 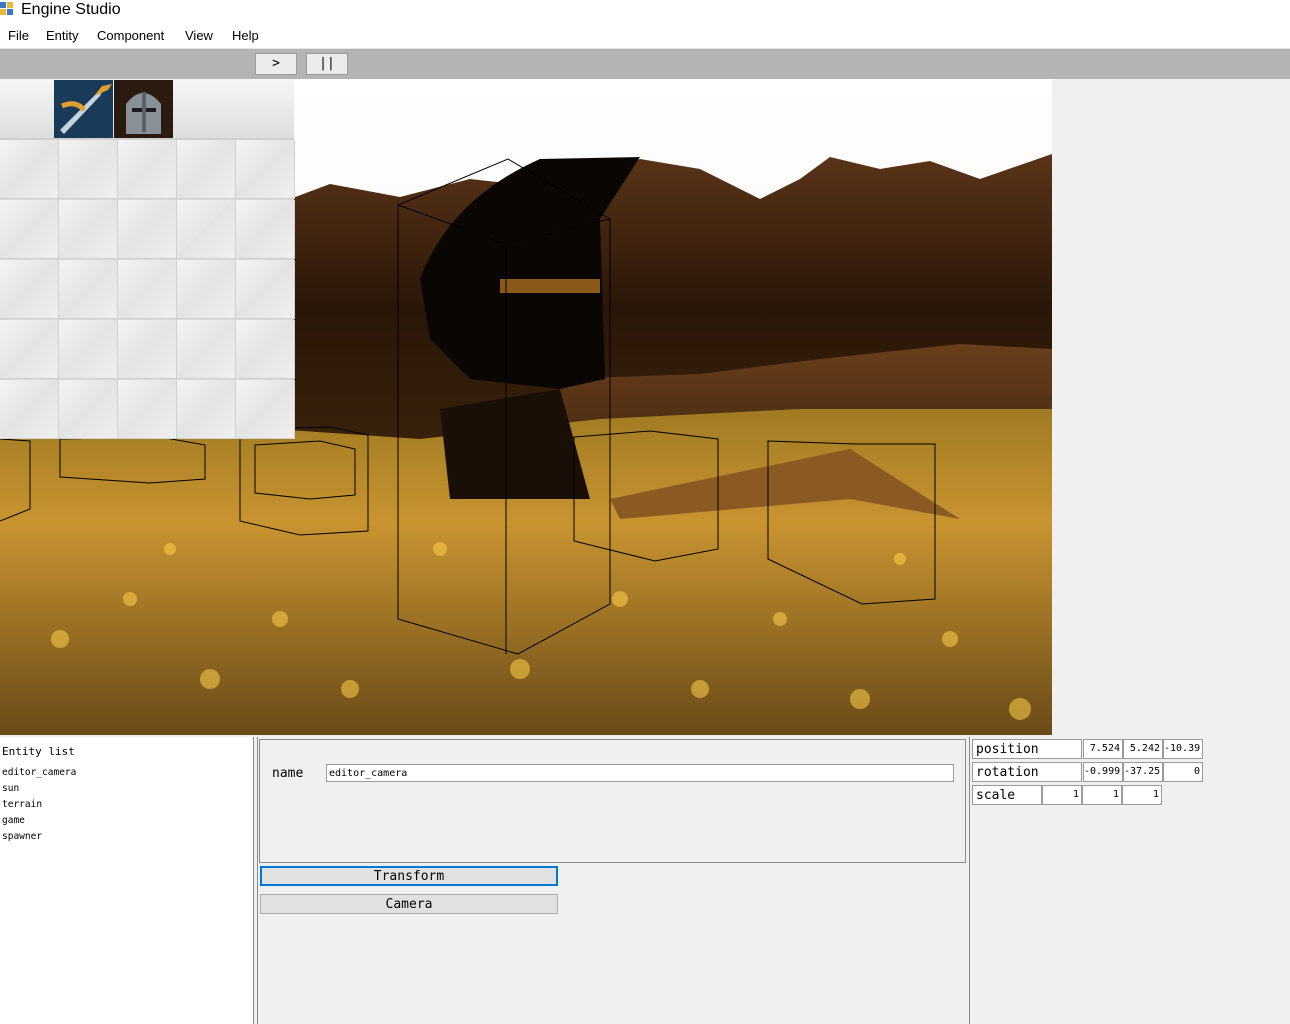 I want to click on app-window-icon, so click(x=7, y=9).